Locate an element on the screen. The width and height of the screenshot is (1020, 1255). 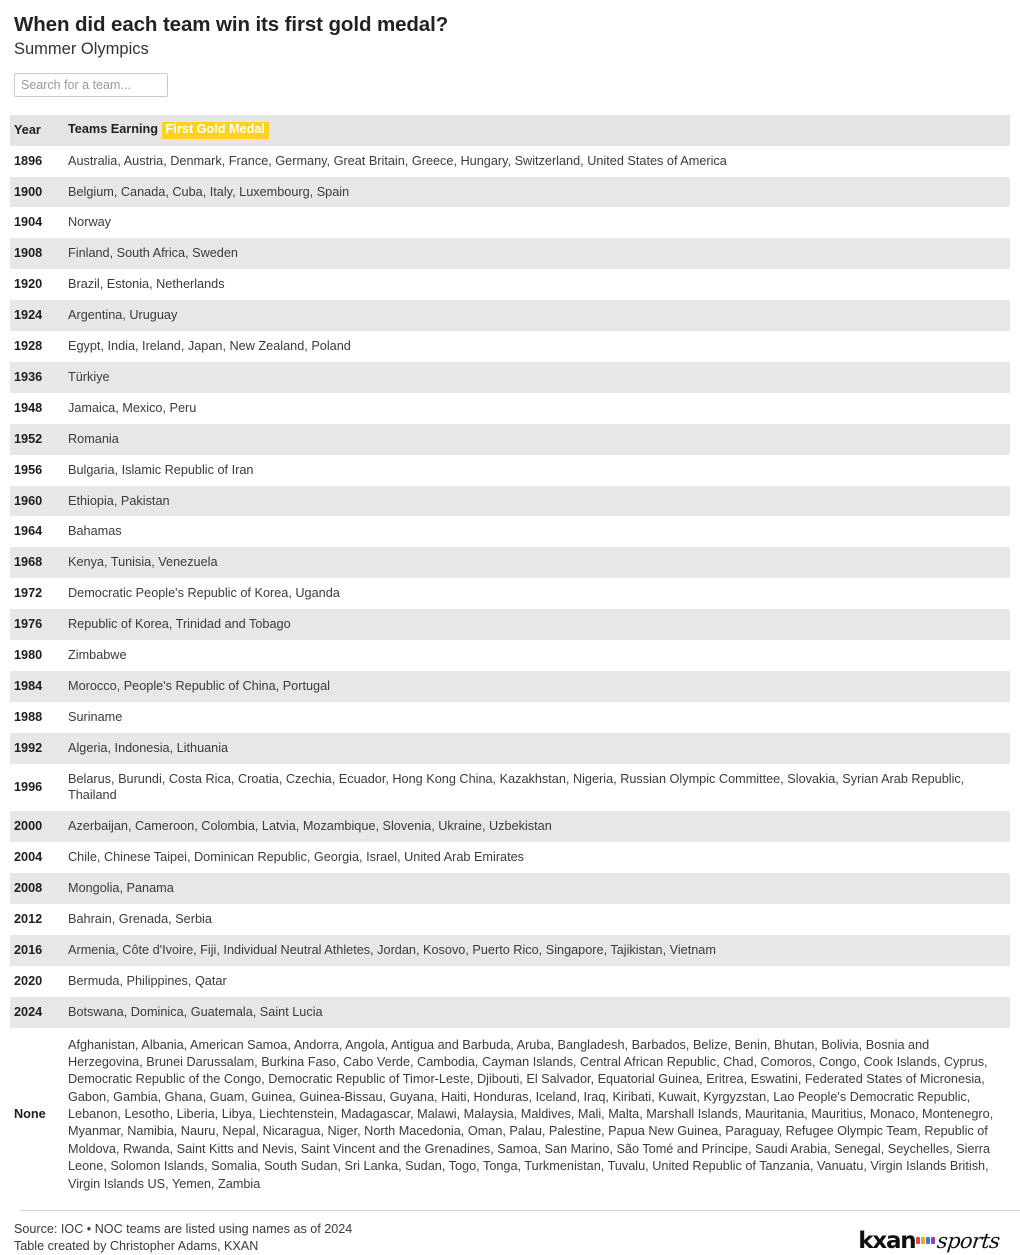
logo-brand-text: kxan is located at coordinates (887, 1241).